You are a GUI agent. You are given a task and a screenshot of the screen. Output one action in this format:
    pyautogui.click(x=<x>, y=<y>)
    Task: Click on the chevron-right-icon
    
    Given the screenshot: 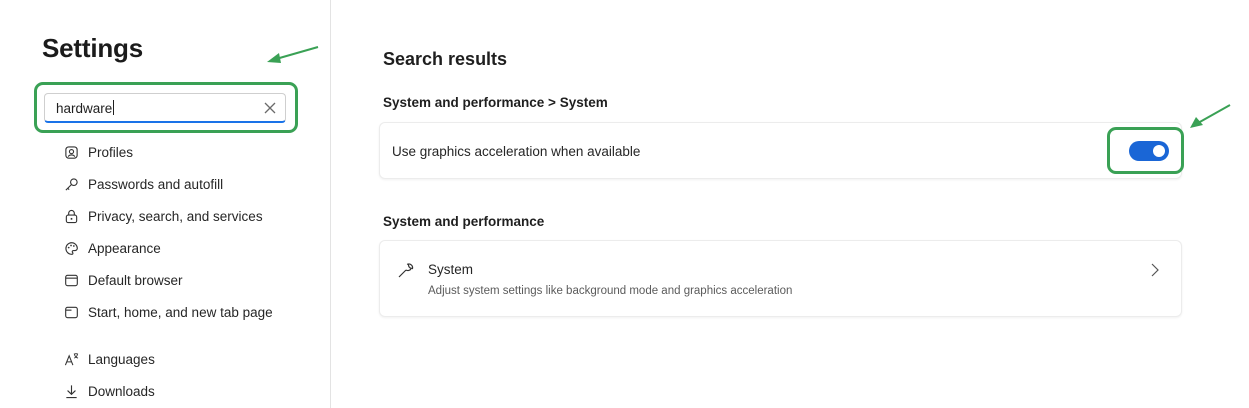 What is the action you would take?
    pyautogui.click(x=1155, y=270)
    